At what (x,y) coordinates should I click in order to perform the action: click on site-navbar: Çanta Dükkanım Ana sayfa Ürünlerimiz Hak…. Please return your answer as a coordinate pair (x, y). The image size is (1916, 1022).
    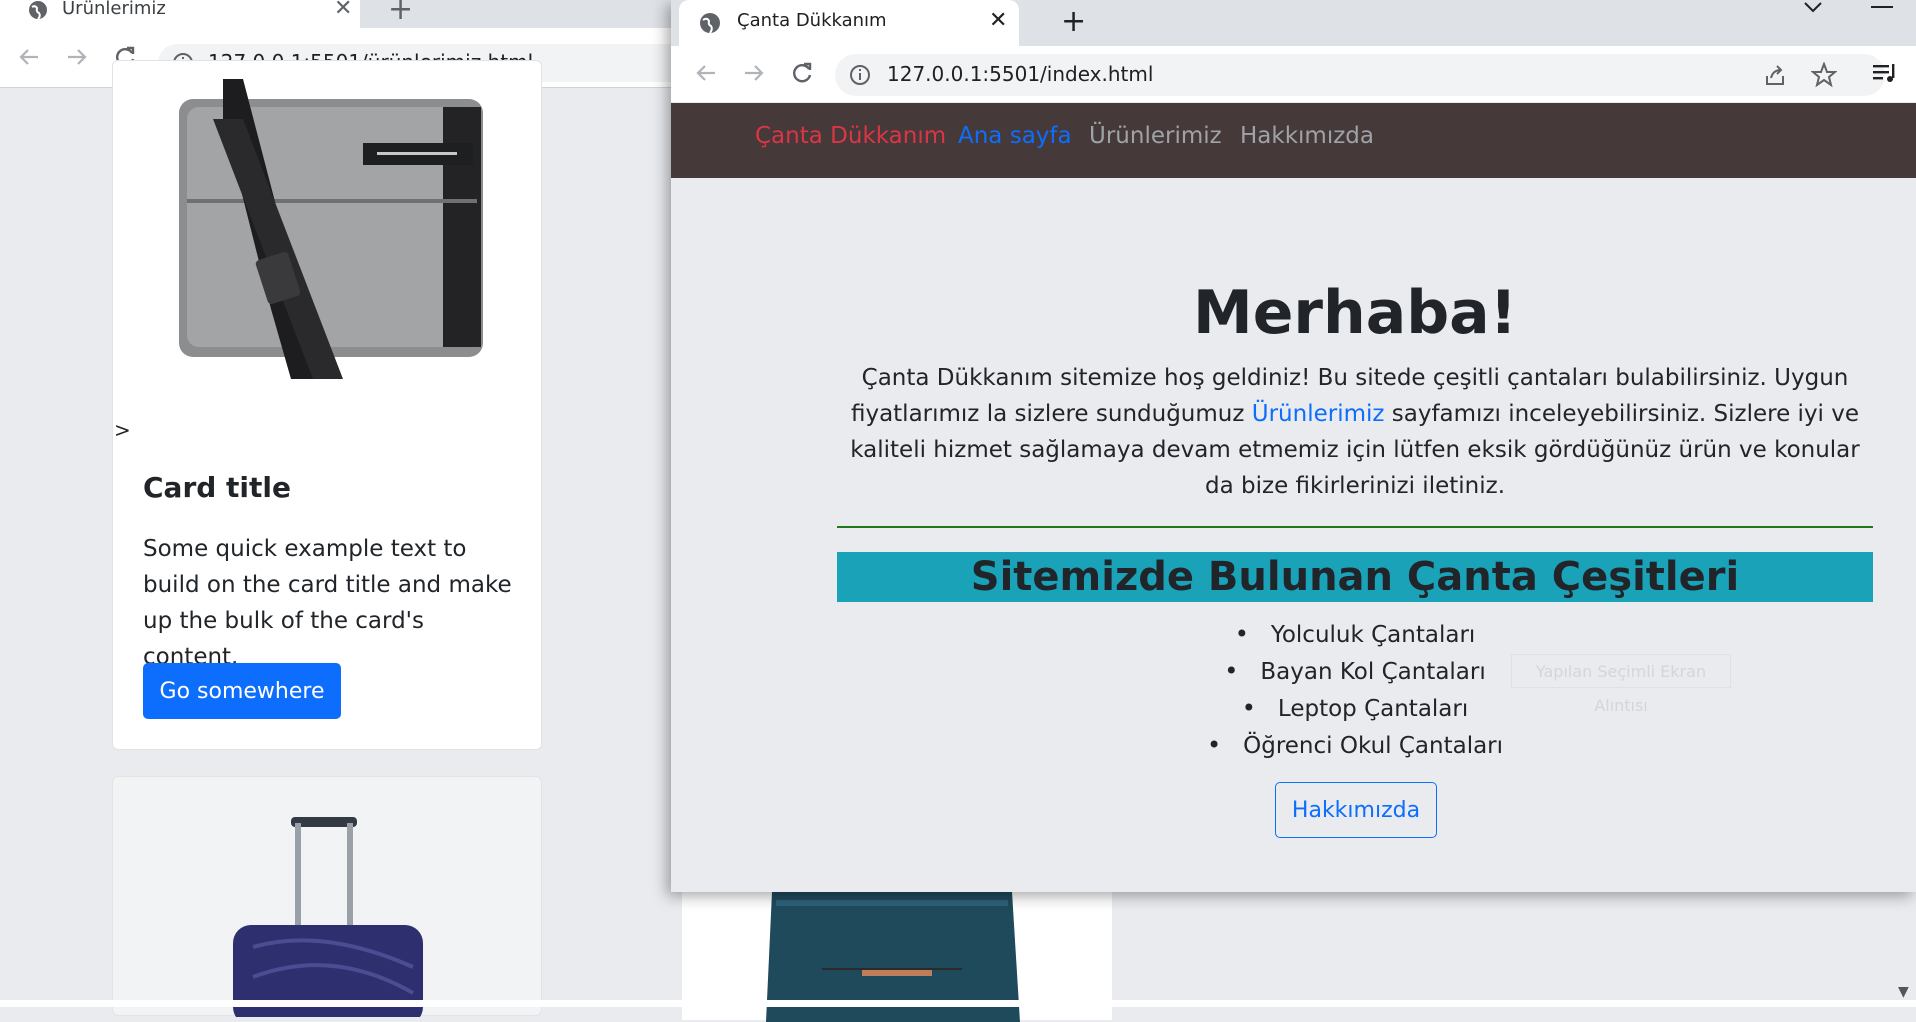
    Looking at the image, I should click on (1293, 140).